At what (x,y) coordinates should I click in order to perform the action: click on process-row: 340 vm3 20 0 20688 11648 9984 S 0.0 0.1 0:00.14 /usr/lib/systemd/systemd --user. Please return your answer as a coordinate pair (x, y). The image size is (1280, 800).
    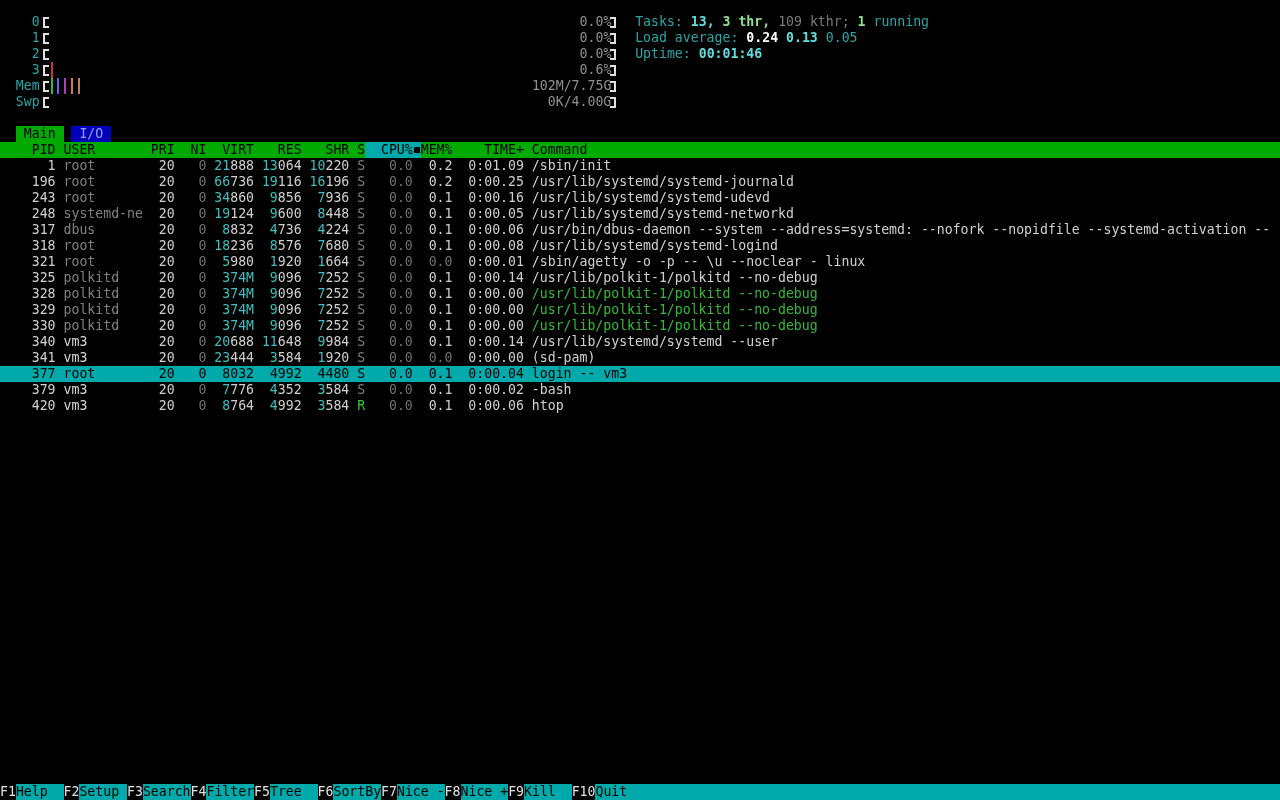
    Looking at the image, I should click on (640, 342).